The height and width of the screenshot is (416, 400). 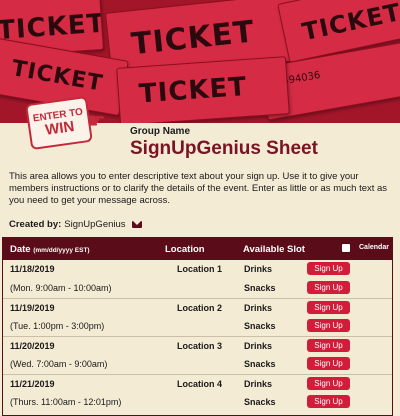 I want to click on event-time: (Mon. 9:00am - 10:00am), so click(x=61, y=288).